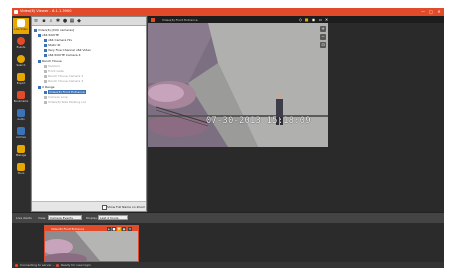  Describe the element at coordinates (21, 65) in the screenshot. I see `nav-label: Search` at that location.